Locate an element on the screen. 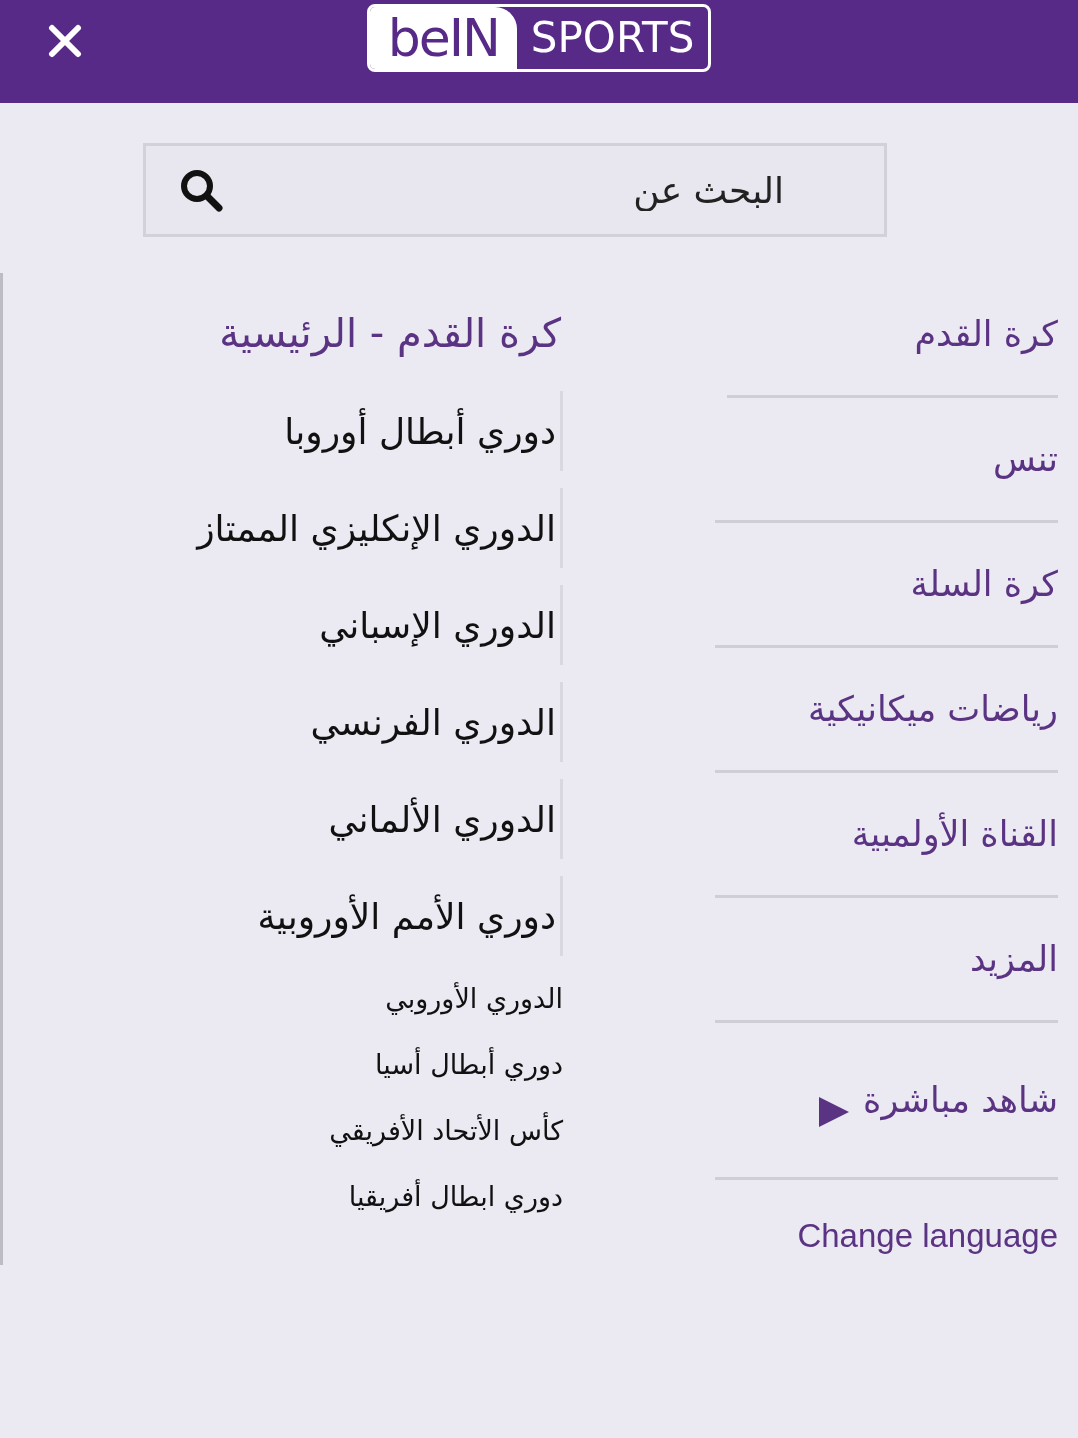 The width and height of the screenshot is (1078, 1438). menu-item: شاهد مباشرة is located at coordinates (960, 1100).